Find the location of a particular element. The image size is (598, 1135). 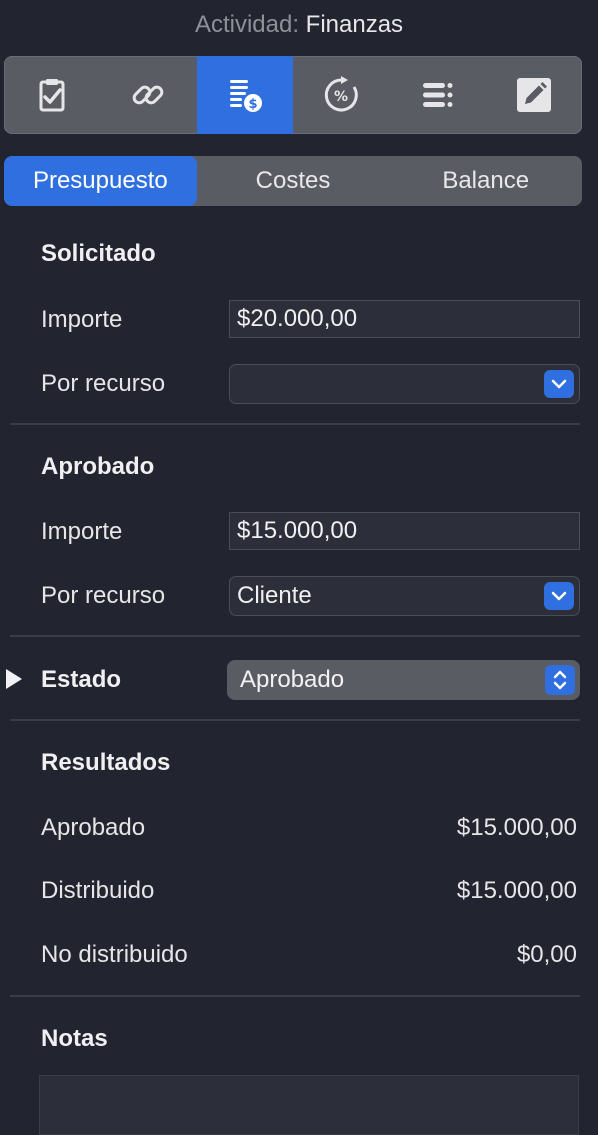

finance-coins-icon: $ is located at coordinates (245, 96).